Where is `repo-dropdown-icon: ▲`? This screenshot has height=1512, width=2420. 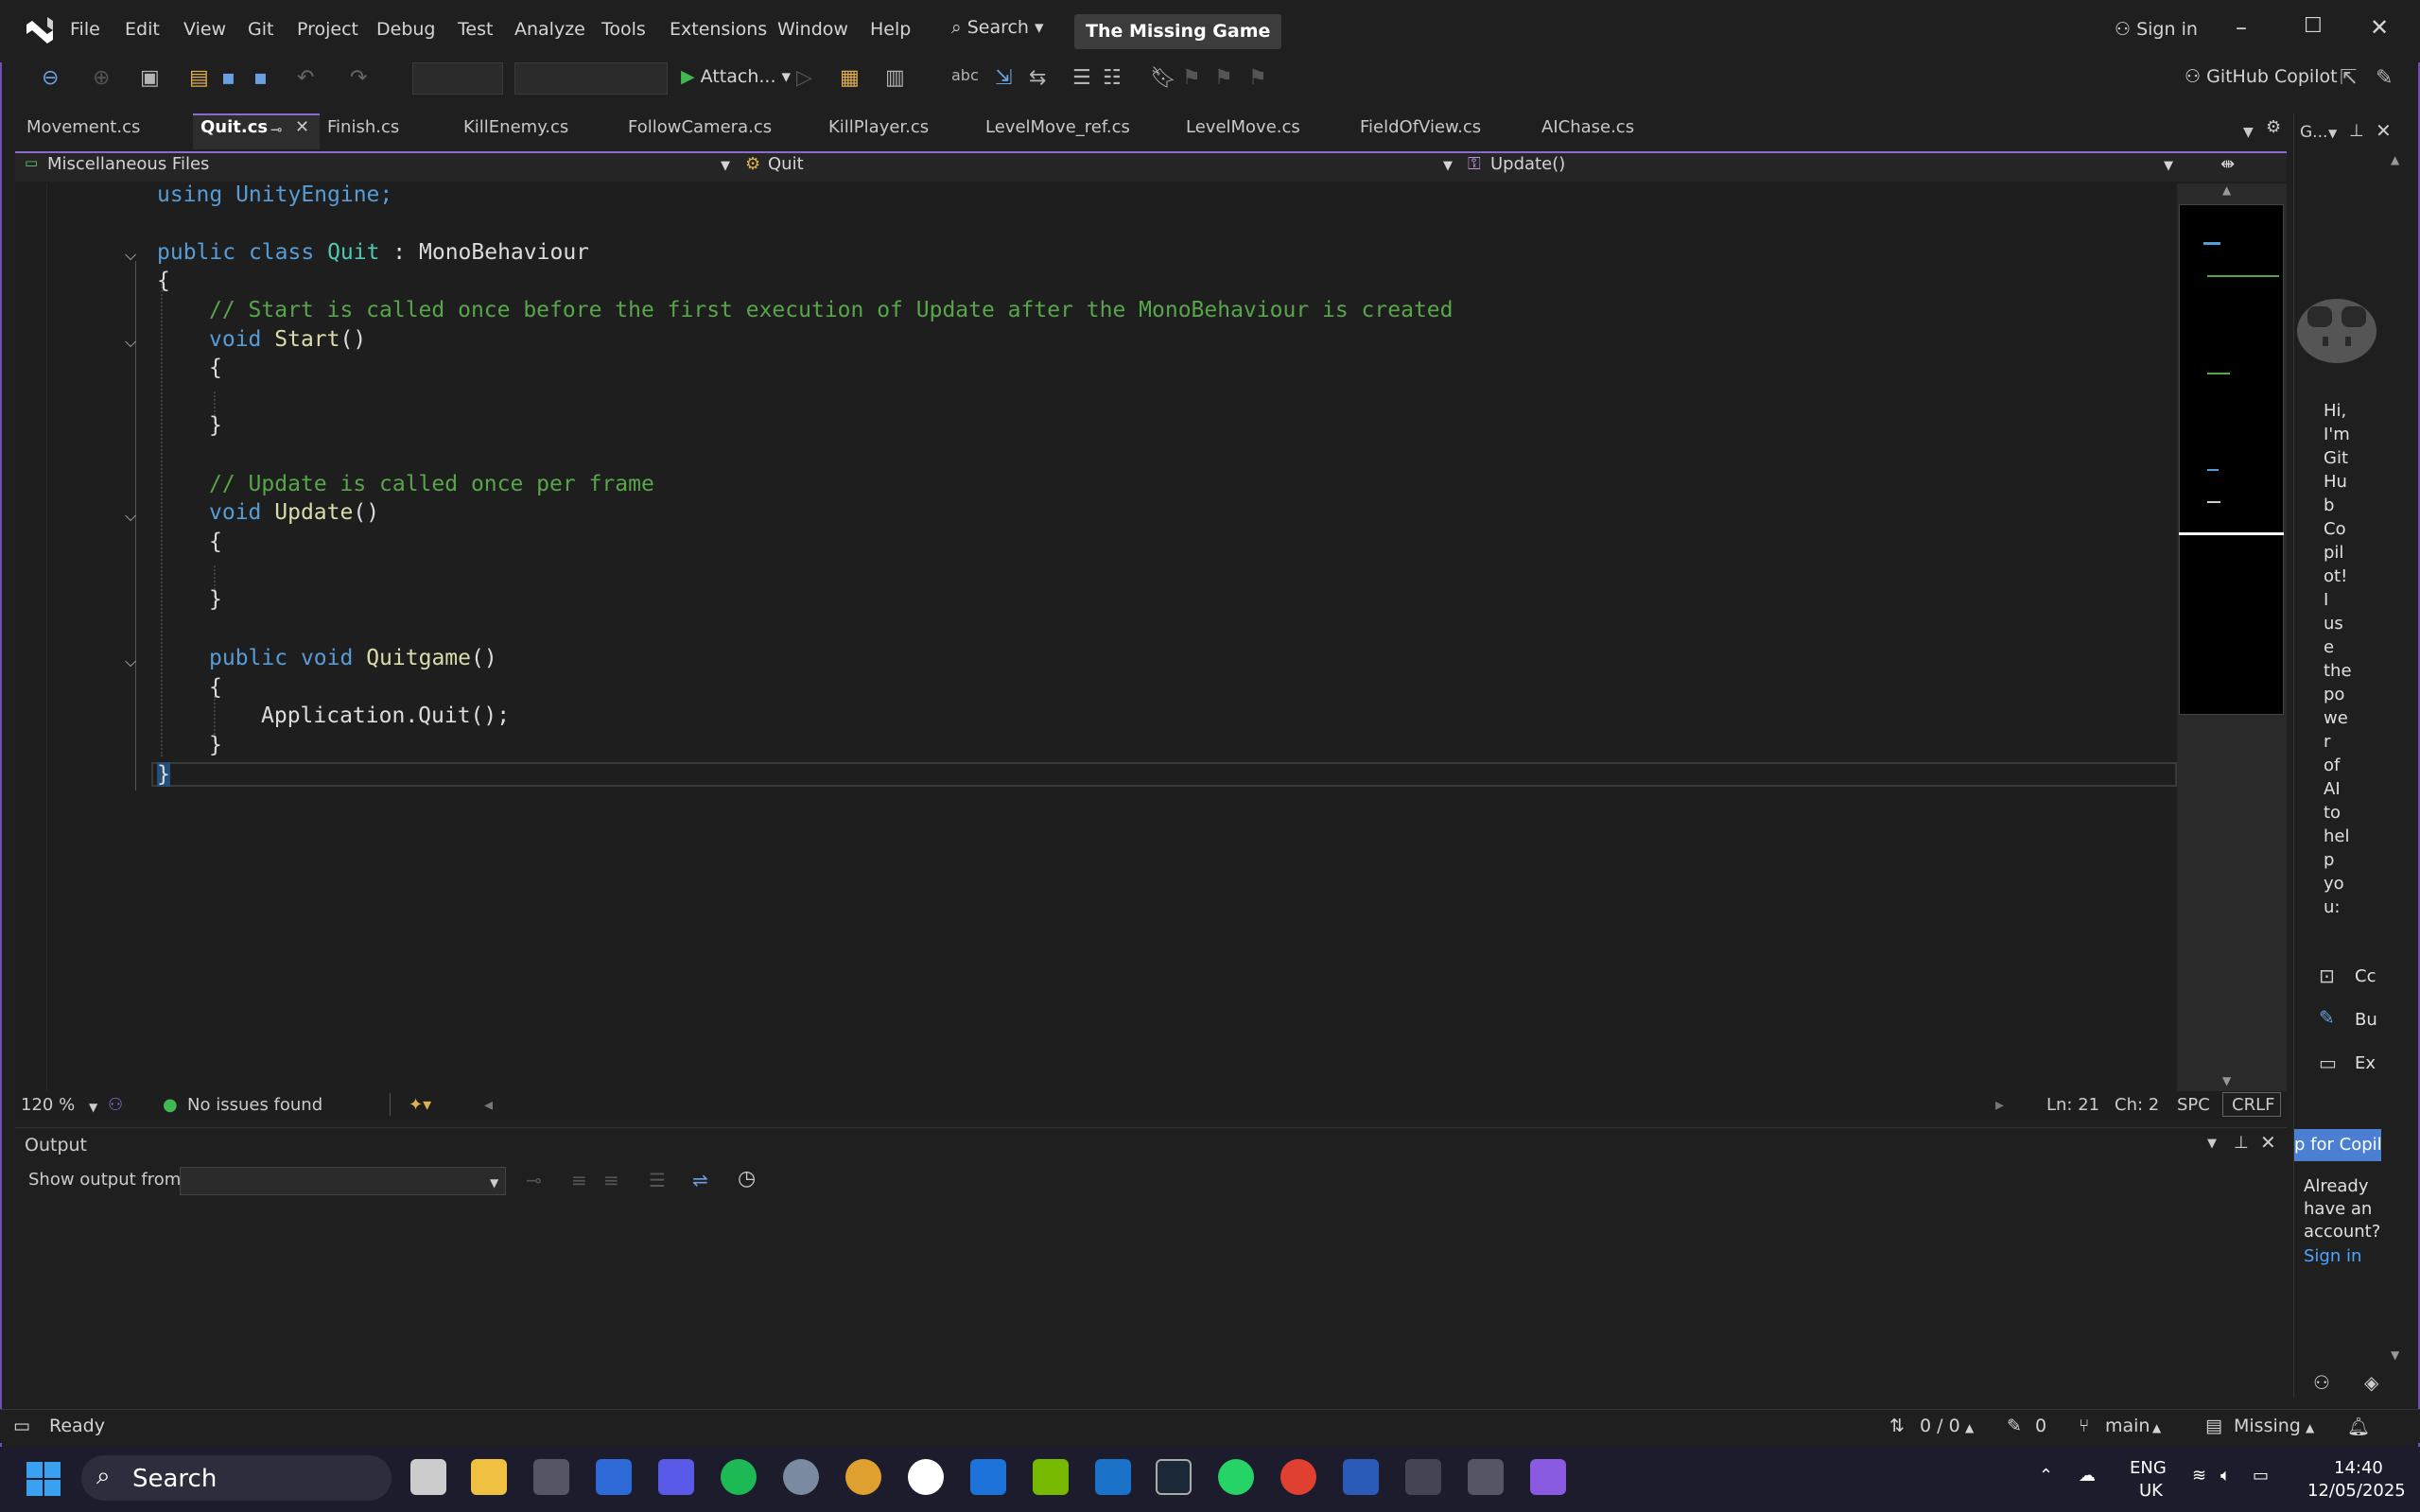 repo-dropdown-icon: ▲ is located at coordinates (2310, 1427).